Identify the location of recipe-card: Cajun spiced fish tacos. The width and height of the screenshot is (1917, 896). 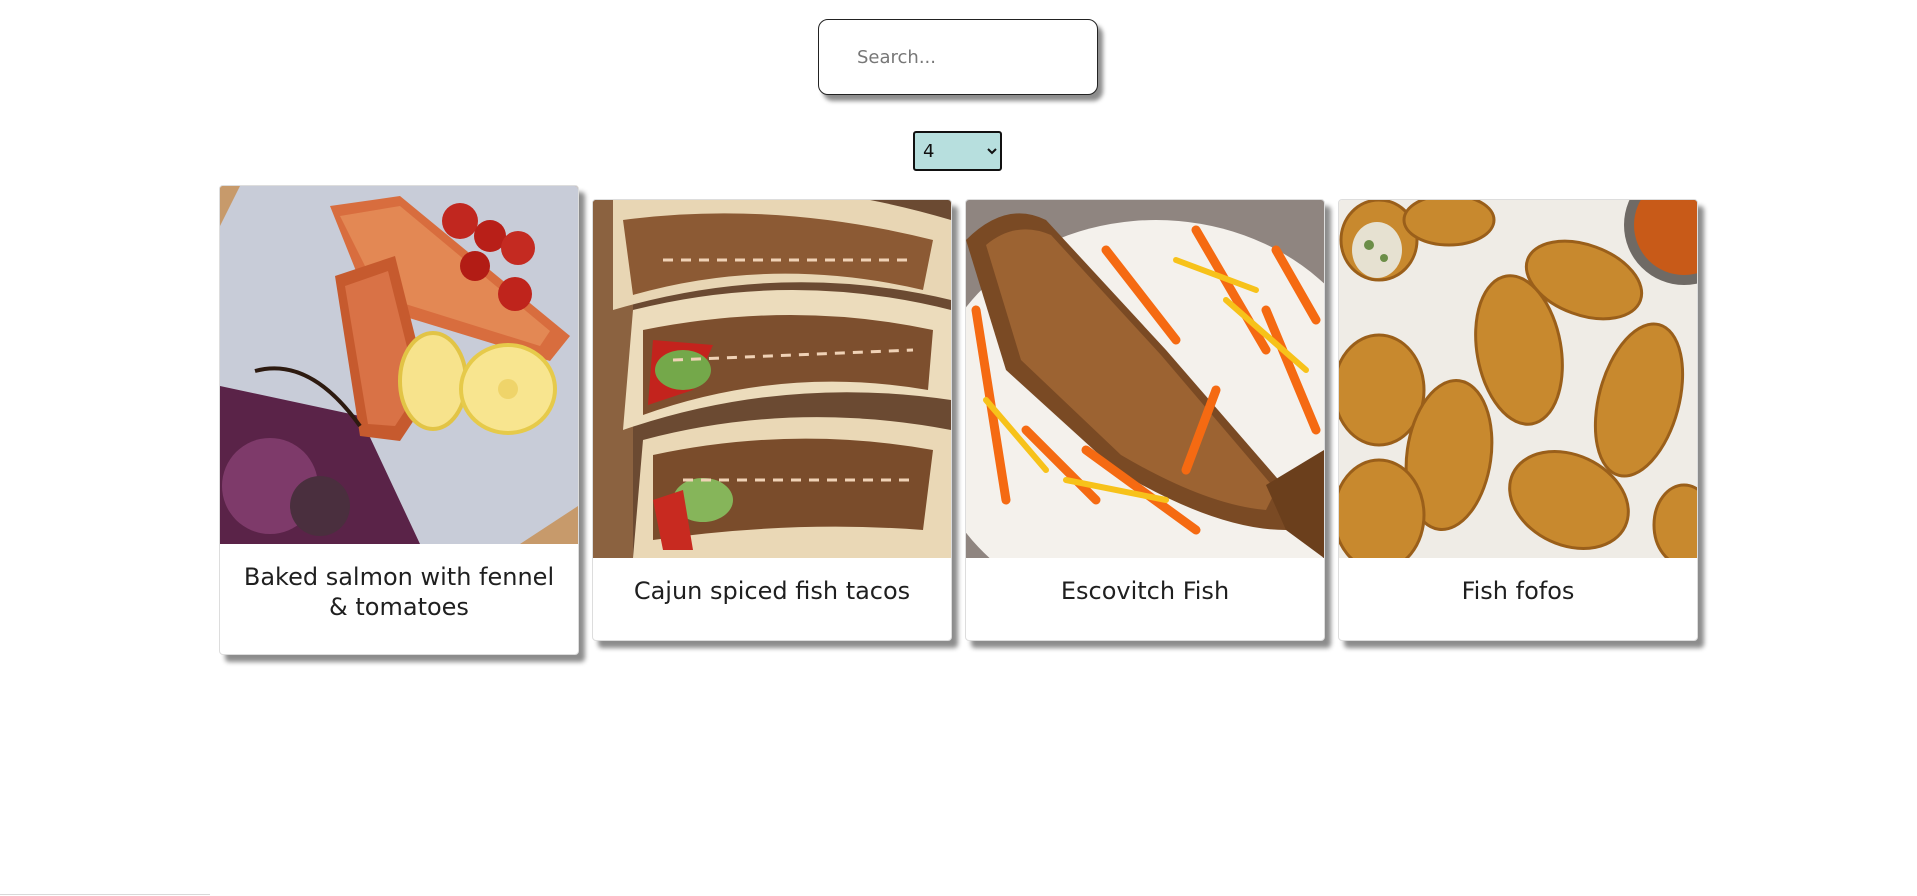
(772, 420).